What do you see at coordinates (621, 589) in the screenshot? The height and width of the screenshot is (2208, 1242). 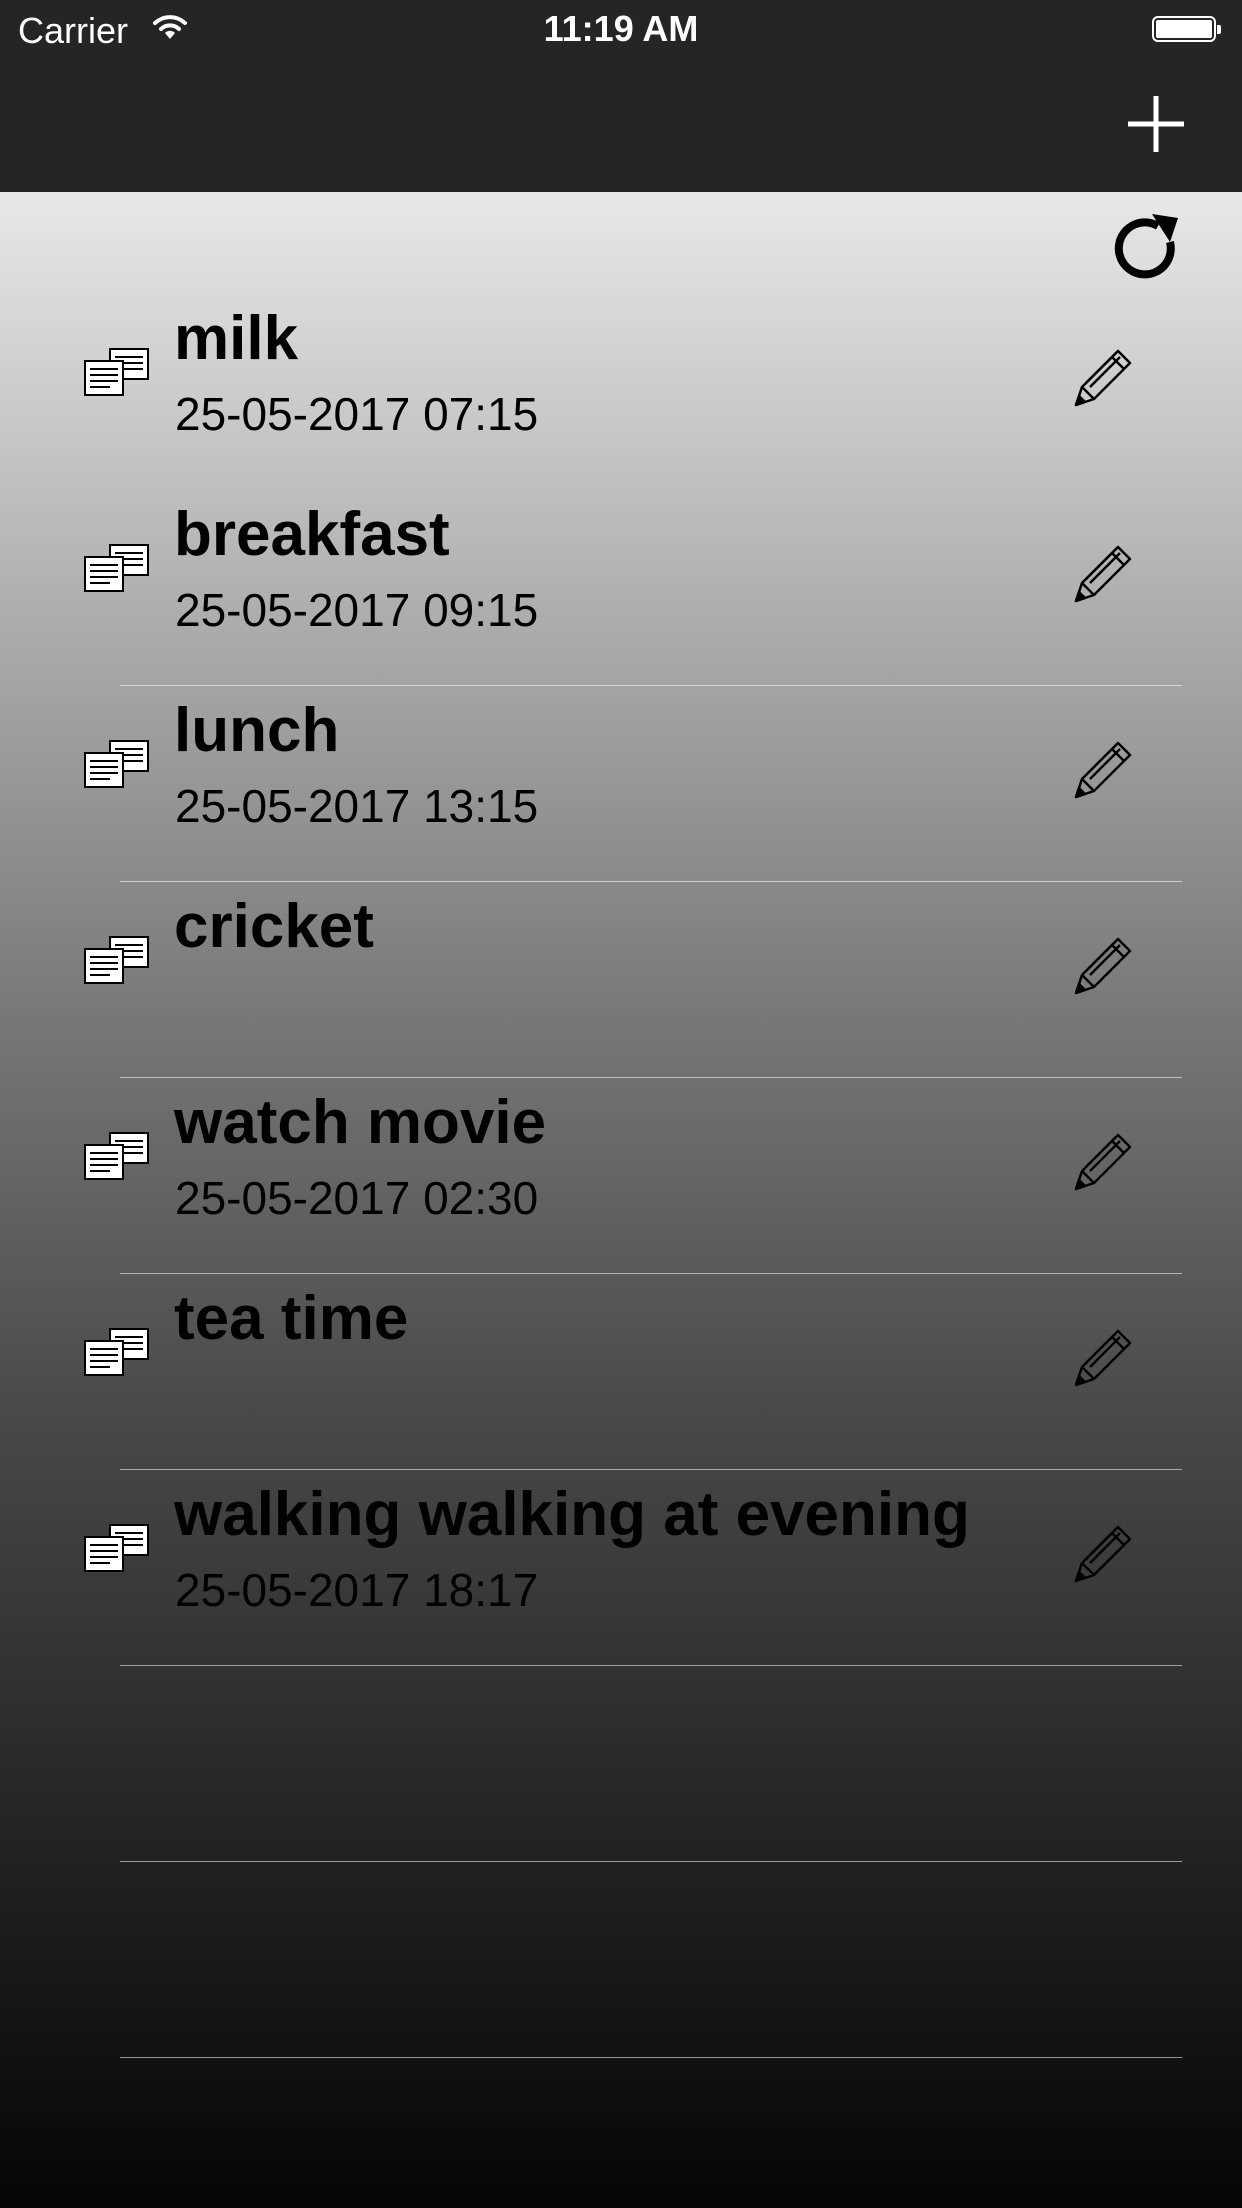 I see `list-item: breakfast 25-05-2017 09:15` at bounding box center [621, 589].